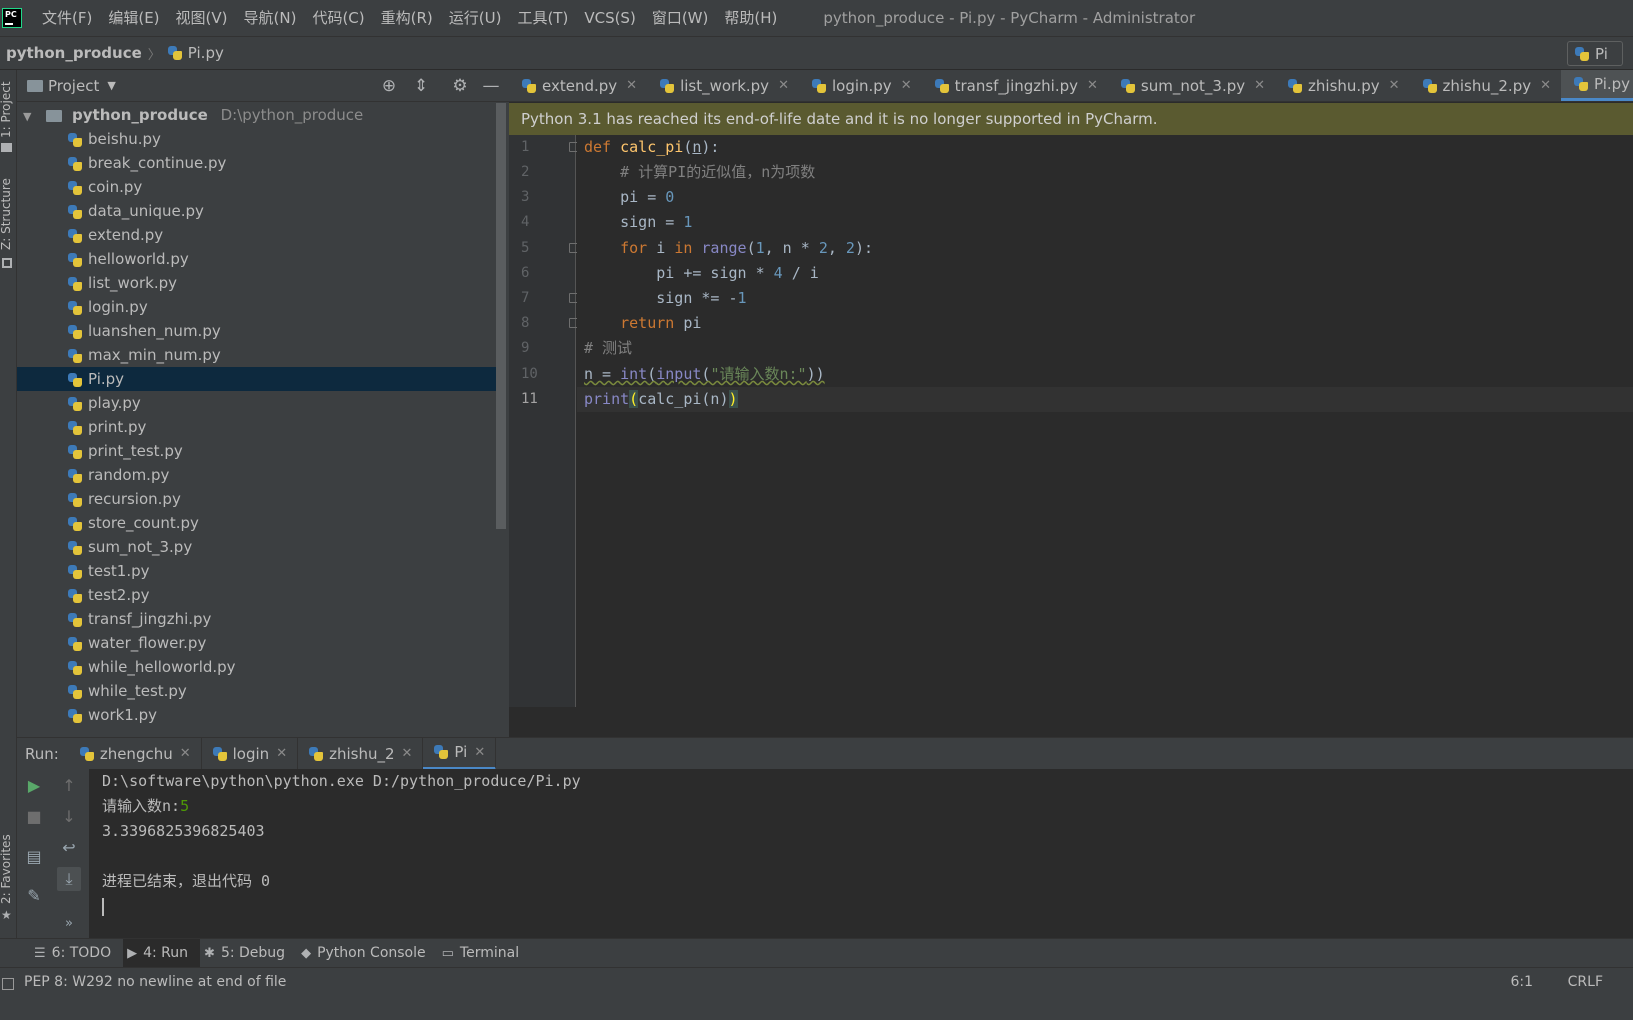 This screenshot has width=1633, height=1020. Describe the element at coordinates (1597, 85) in the screenshot. I see `editor-tab: Pi.py` at that location.